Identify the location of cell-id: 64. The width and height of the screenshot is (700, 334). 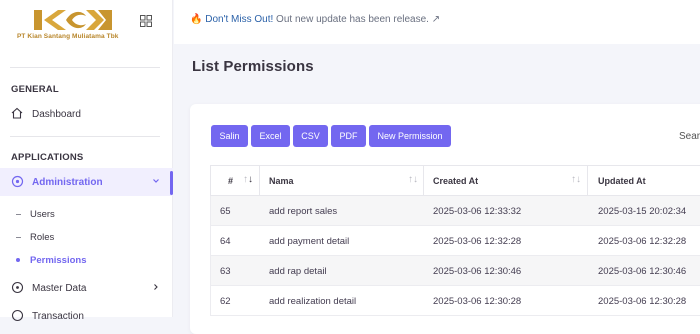
(225, 241).